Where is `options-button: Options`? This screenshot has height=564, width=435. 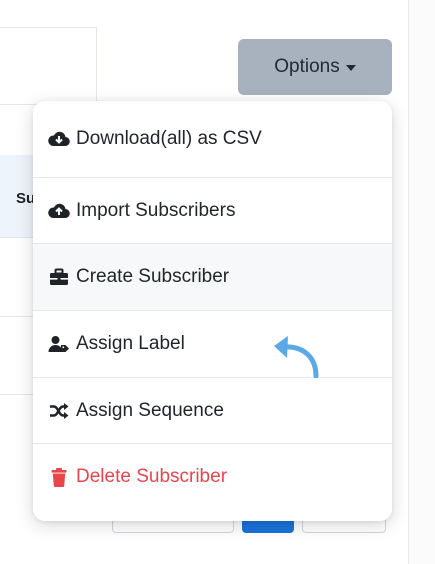 options-button: Options is located at coordinates (315, 67).